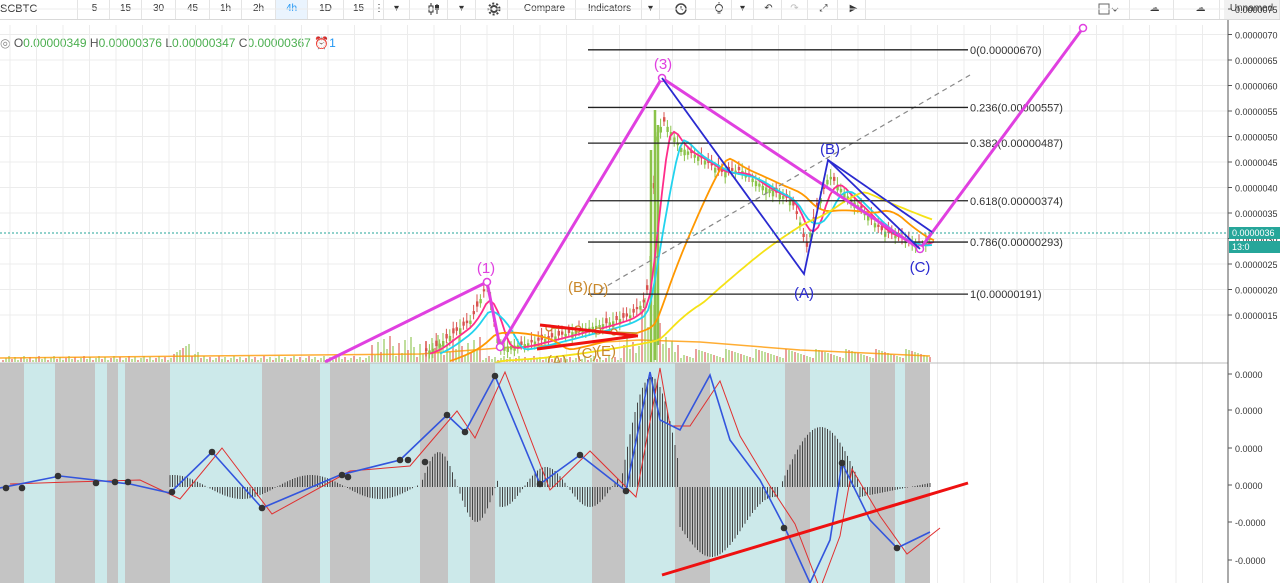 This screenshot has height=583, width=1280. I want to click on fib-level-label: 0(0.00000670), so click(1006, 51).